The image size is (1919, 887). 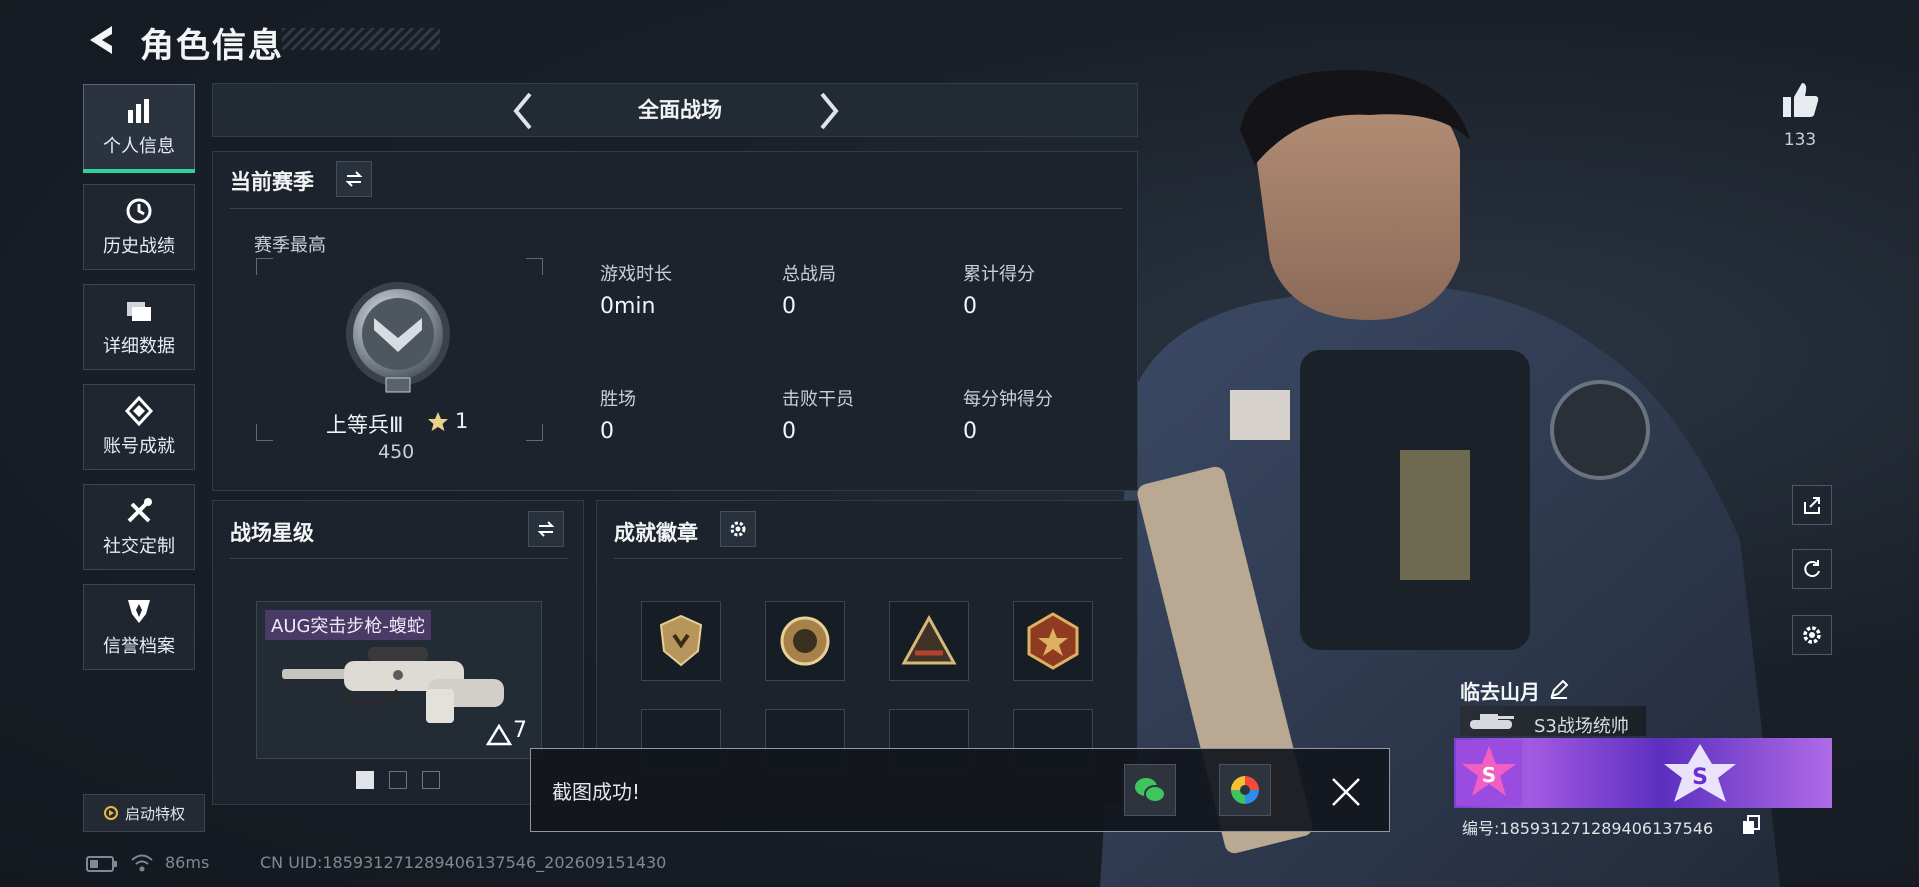 I want to click on stat-label: 每分钟得分, so click(x=1008, y=399).